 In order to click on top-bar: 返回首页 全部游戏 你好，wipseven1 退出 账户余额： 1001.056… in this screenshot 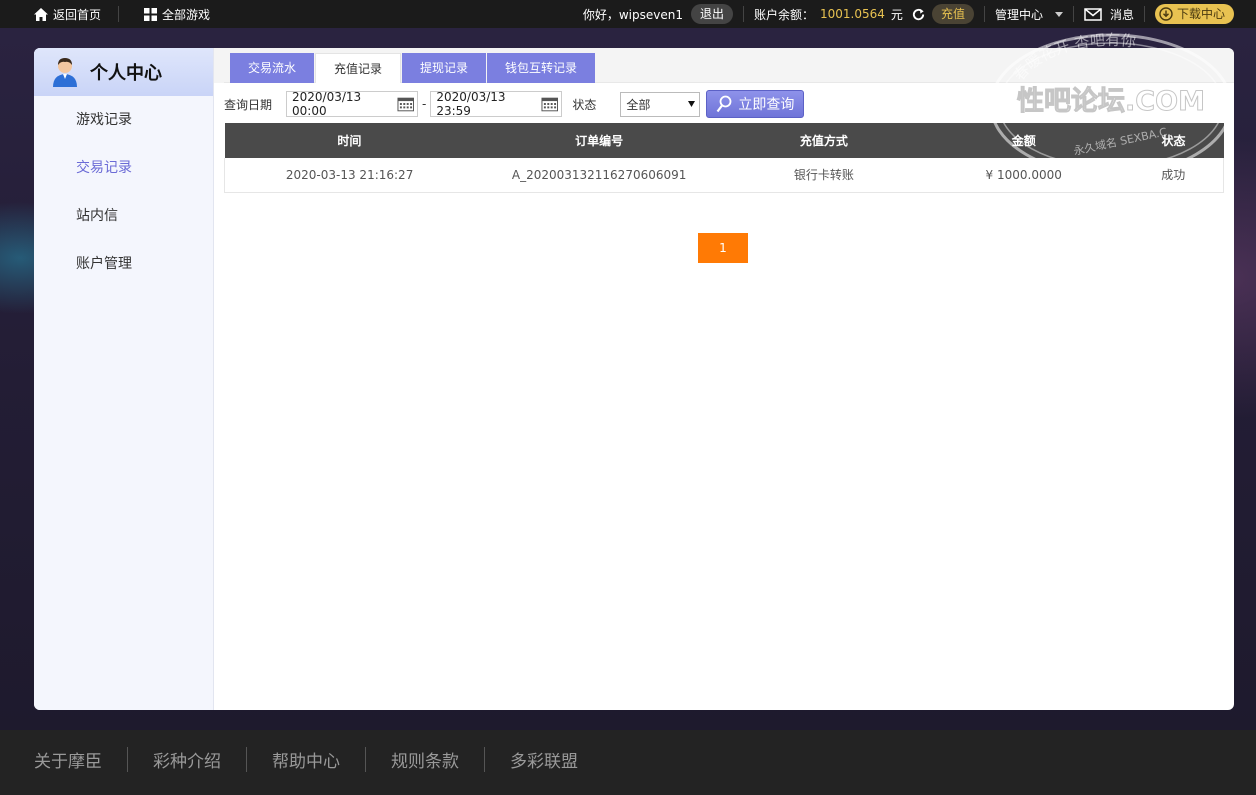, I will do `click(628, 14)`.